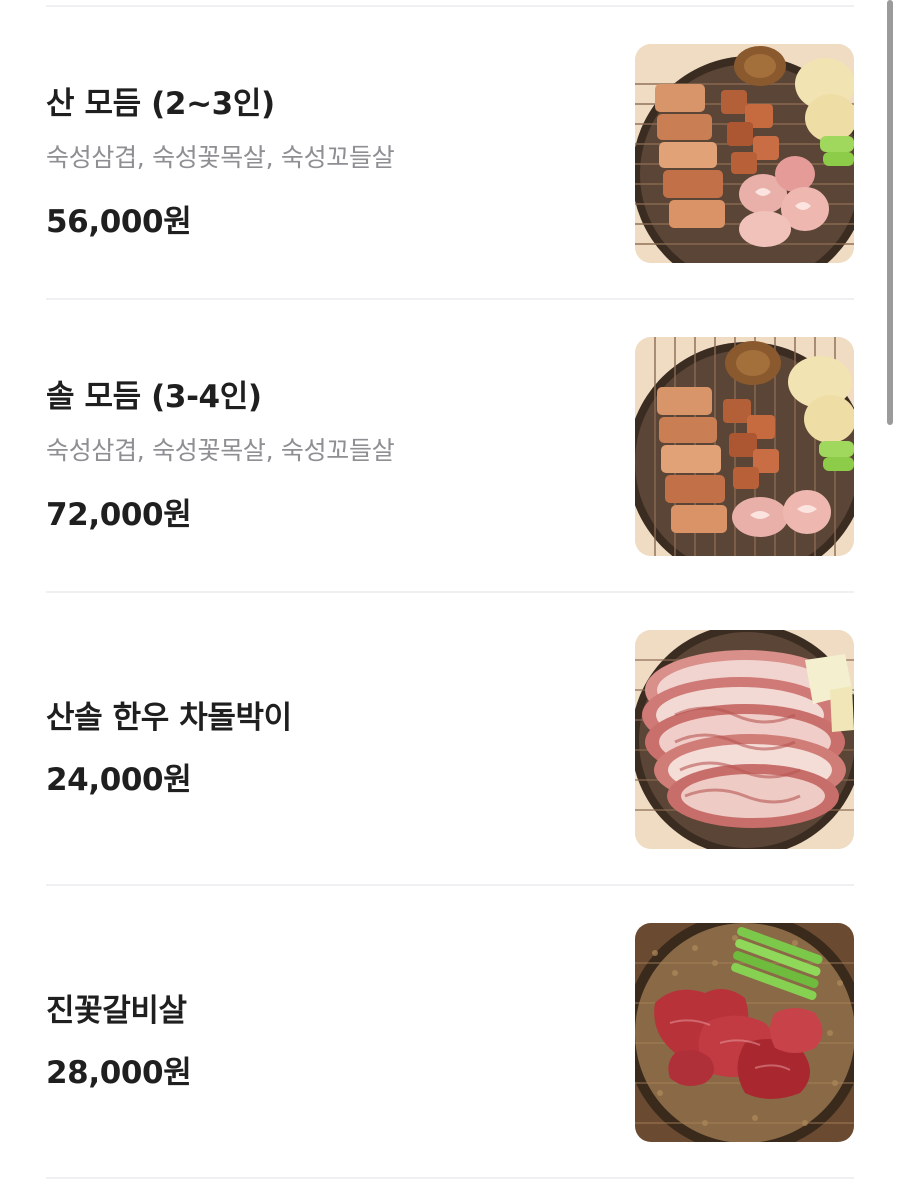  Describe the element at coordinates (119, 780) in the screenshot. I see `menu-item-price: 24,000원` at that location.